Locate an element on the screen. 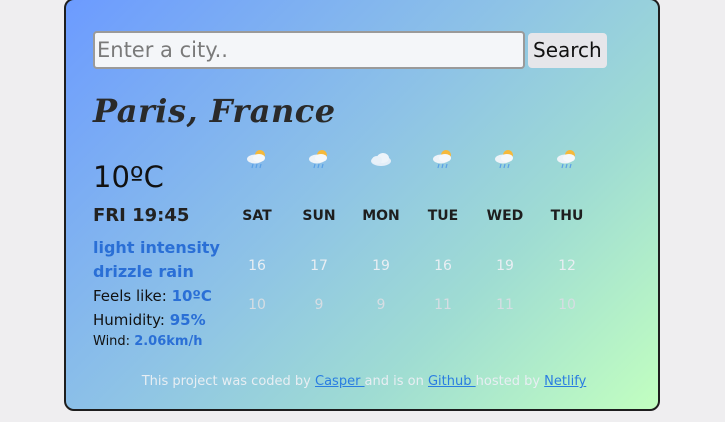 This screenshot has height=422, width=725. weather-description: light intensity drizzle rain is located at coordinates (156, 259).